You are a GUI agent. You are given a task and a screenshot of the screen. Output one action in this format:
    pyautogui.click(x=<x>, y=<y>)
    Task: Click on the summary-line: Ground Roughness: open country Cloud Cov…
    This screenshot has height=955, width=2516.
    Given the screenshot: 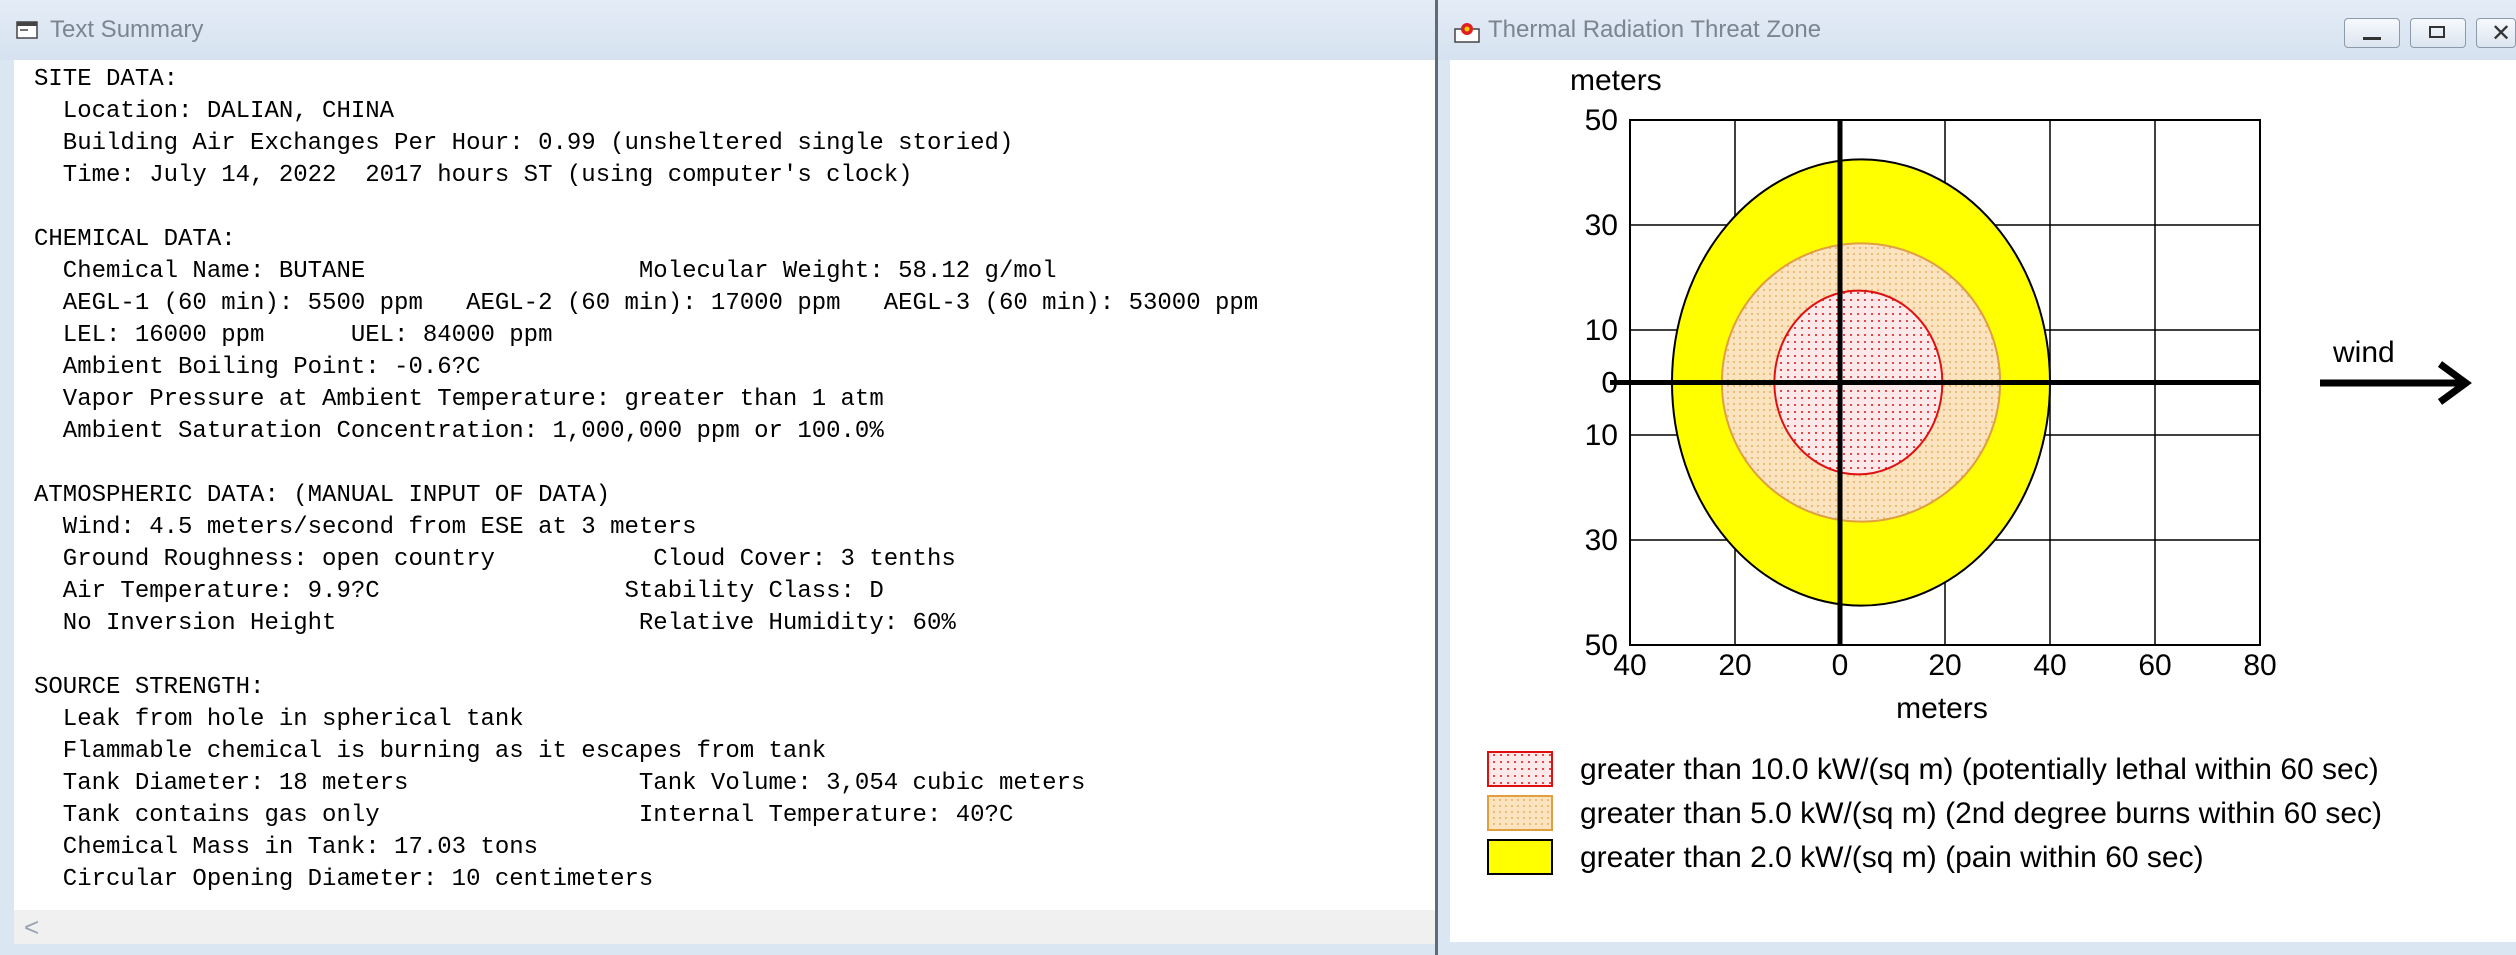 What is the action you would take?
    pyautogui.click(x=495, y=559)
    